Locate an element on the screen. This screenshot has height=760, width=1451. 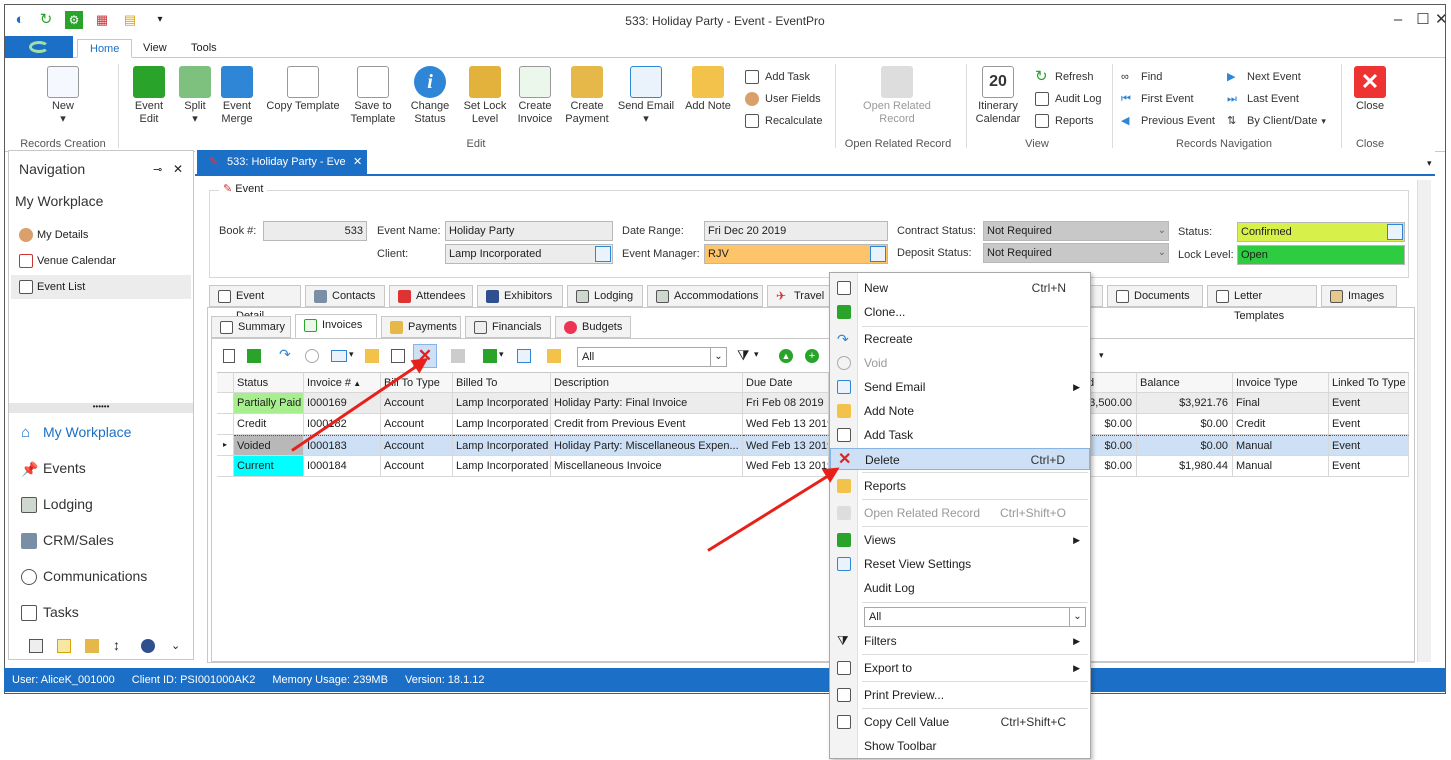
change-status-button: i Change Status is located at coordinates (430, 96).